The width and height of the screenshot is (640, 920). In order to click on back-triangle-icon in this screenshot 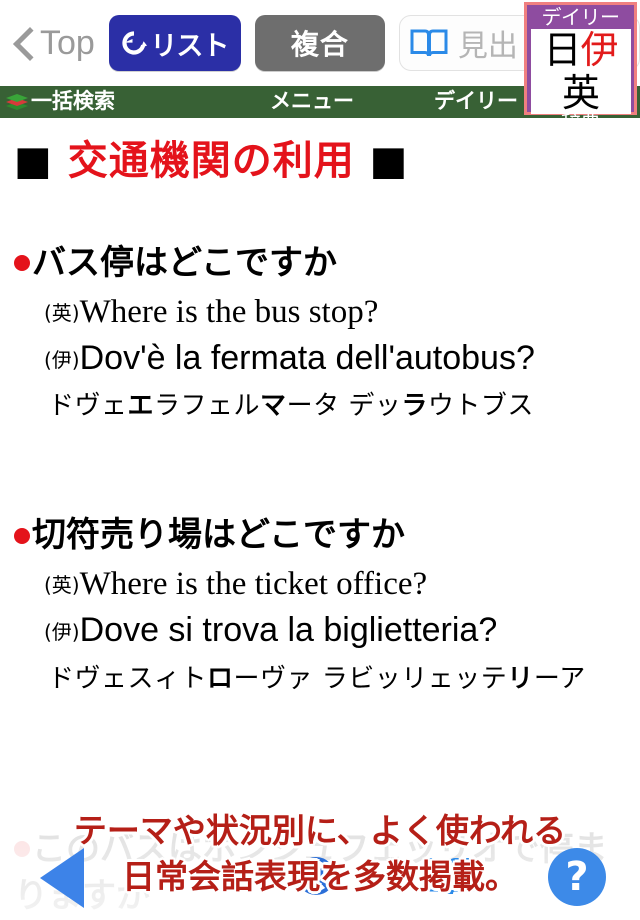, I will do `click(62, 878)`.